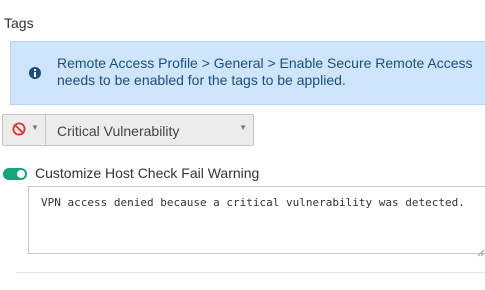 This screenshot has width=485, height=290. Describe the element at coordinates (15, 174) in the screenshot. I see `customize-warning-toggle` at that location.